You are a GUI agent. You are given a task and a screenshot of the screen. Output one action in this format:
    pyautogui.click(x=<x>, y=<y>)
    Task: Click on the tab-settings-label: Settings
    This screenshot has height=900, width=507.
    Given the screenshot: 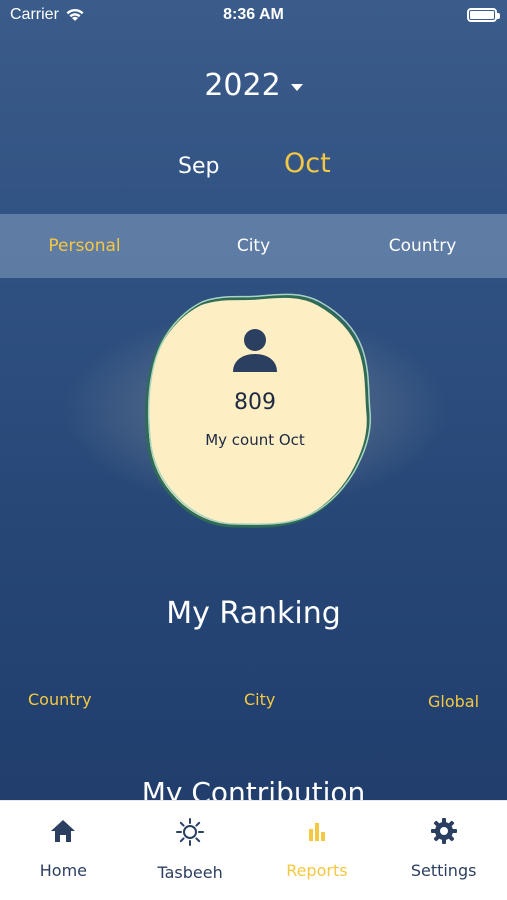 What is the action you would take?
    pyautogui.click(x=443, y=870)
    